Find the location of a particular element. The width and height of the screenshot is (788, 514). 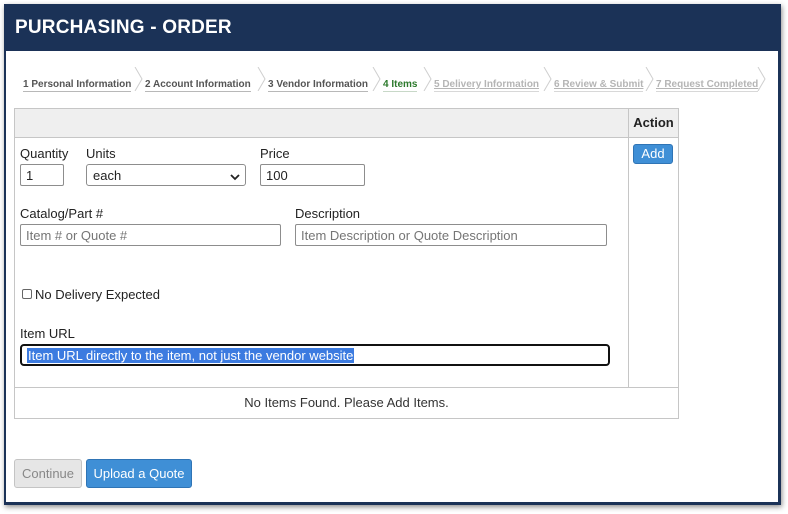

step-items: 4 Items is located at coordinates (403, 79).